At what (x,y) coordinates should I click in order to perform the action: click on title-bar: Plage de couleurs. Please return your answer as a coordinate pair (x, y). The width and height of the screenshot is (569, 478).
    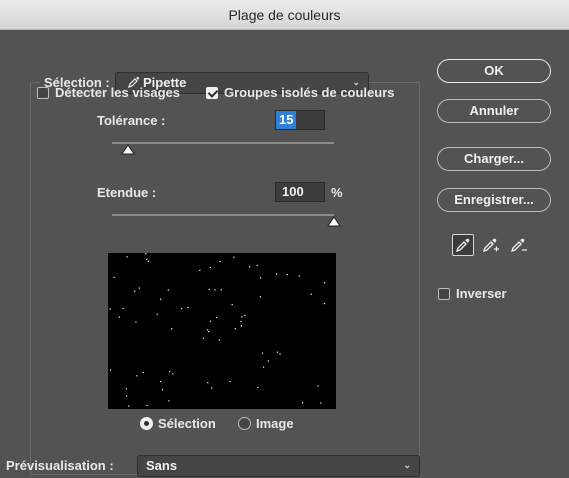
    Looking at the image, I should click on (284, 15).